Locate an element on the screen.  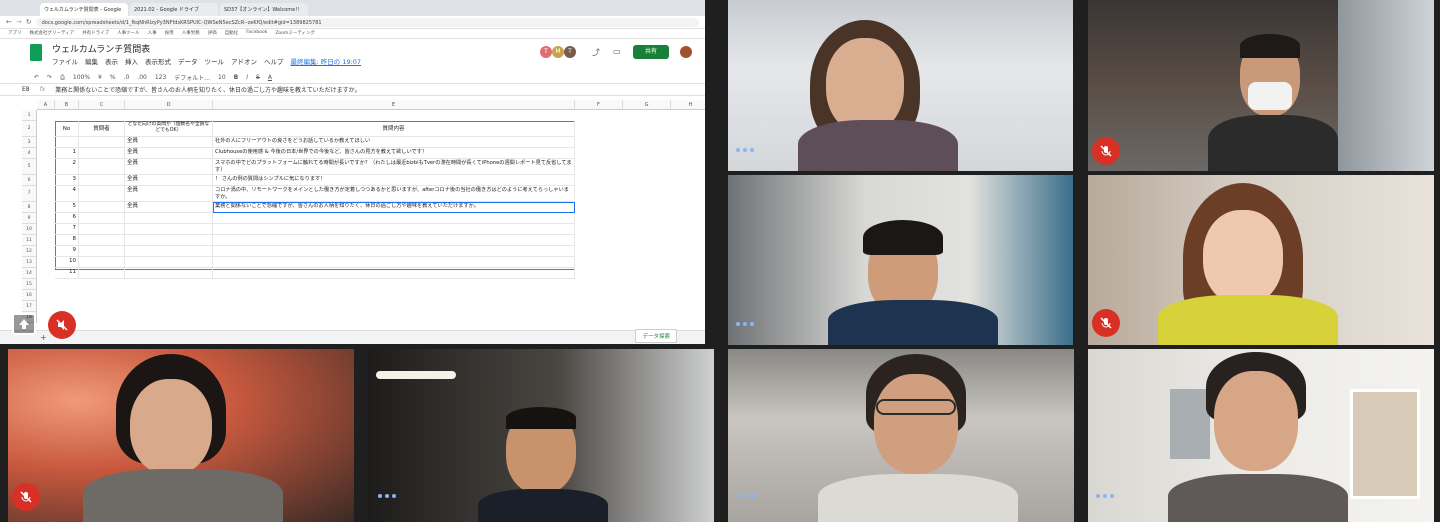
menu-addons: アドオン is located at coordinates (244, 61).